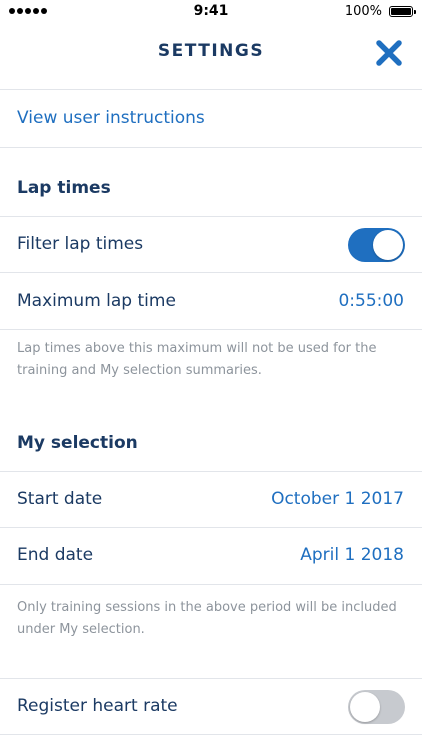  What do you see at coordinates (77, 443) in the screenshot?
I see `my-selection-heading: My selection` at bounding box center [77, 443].